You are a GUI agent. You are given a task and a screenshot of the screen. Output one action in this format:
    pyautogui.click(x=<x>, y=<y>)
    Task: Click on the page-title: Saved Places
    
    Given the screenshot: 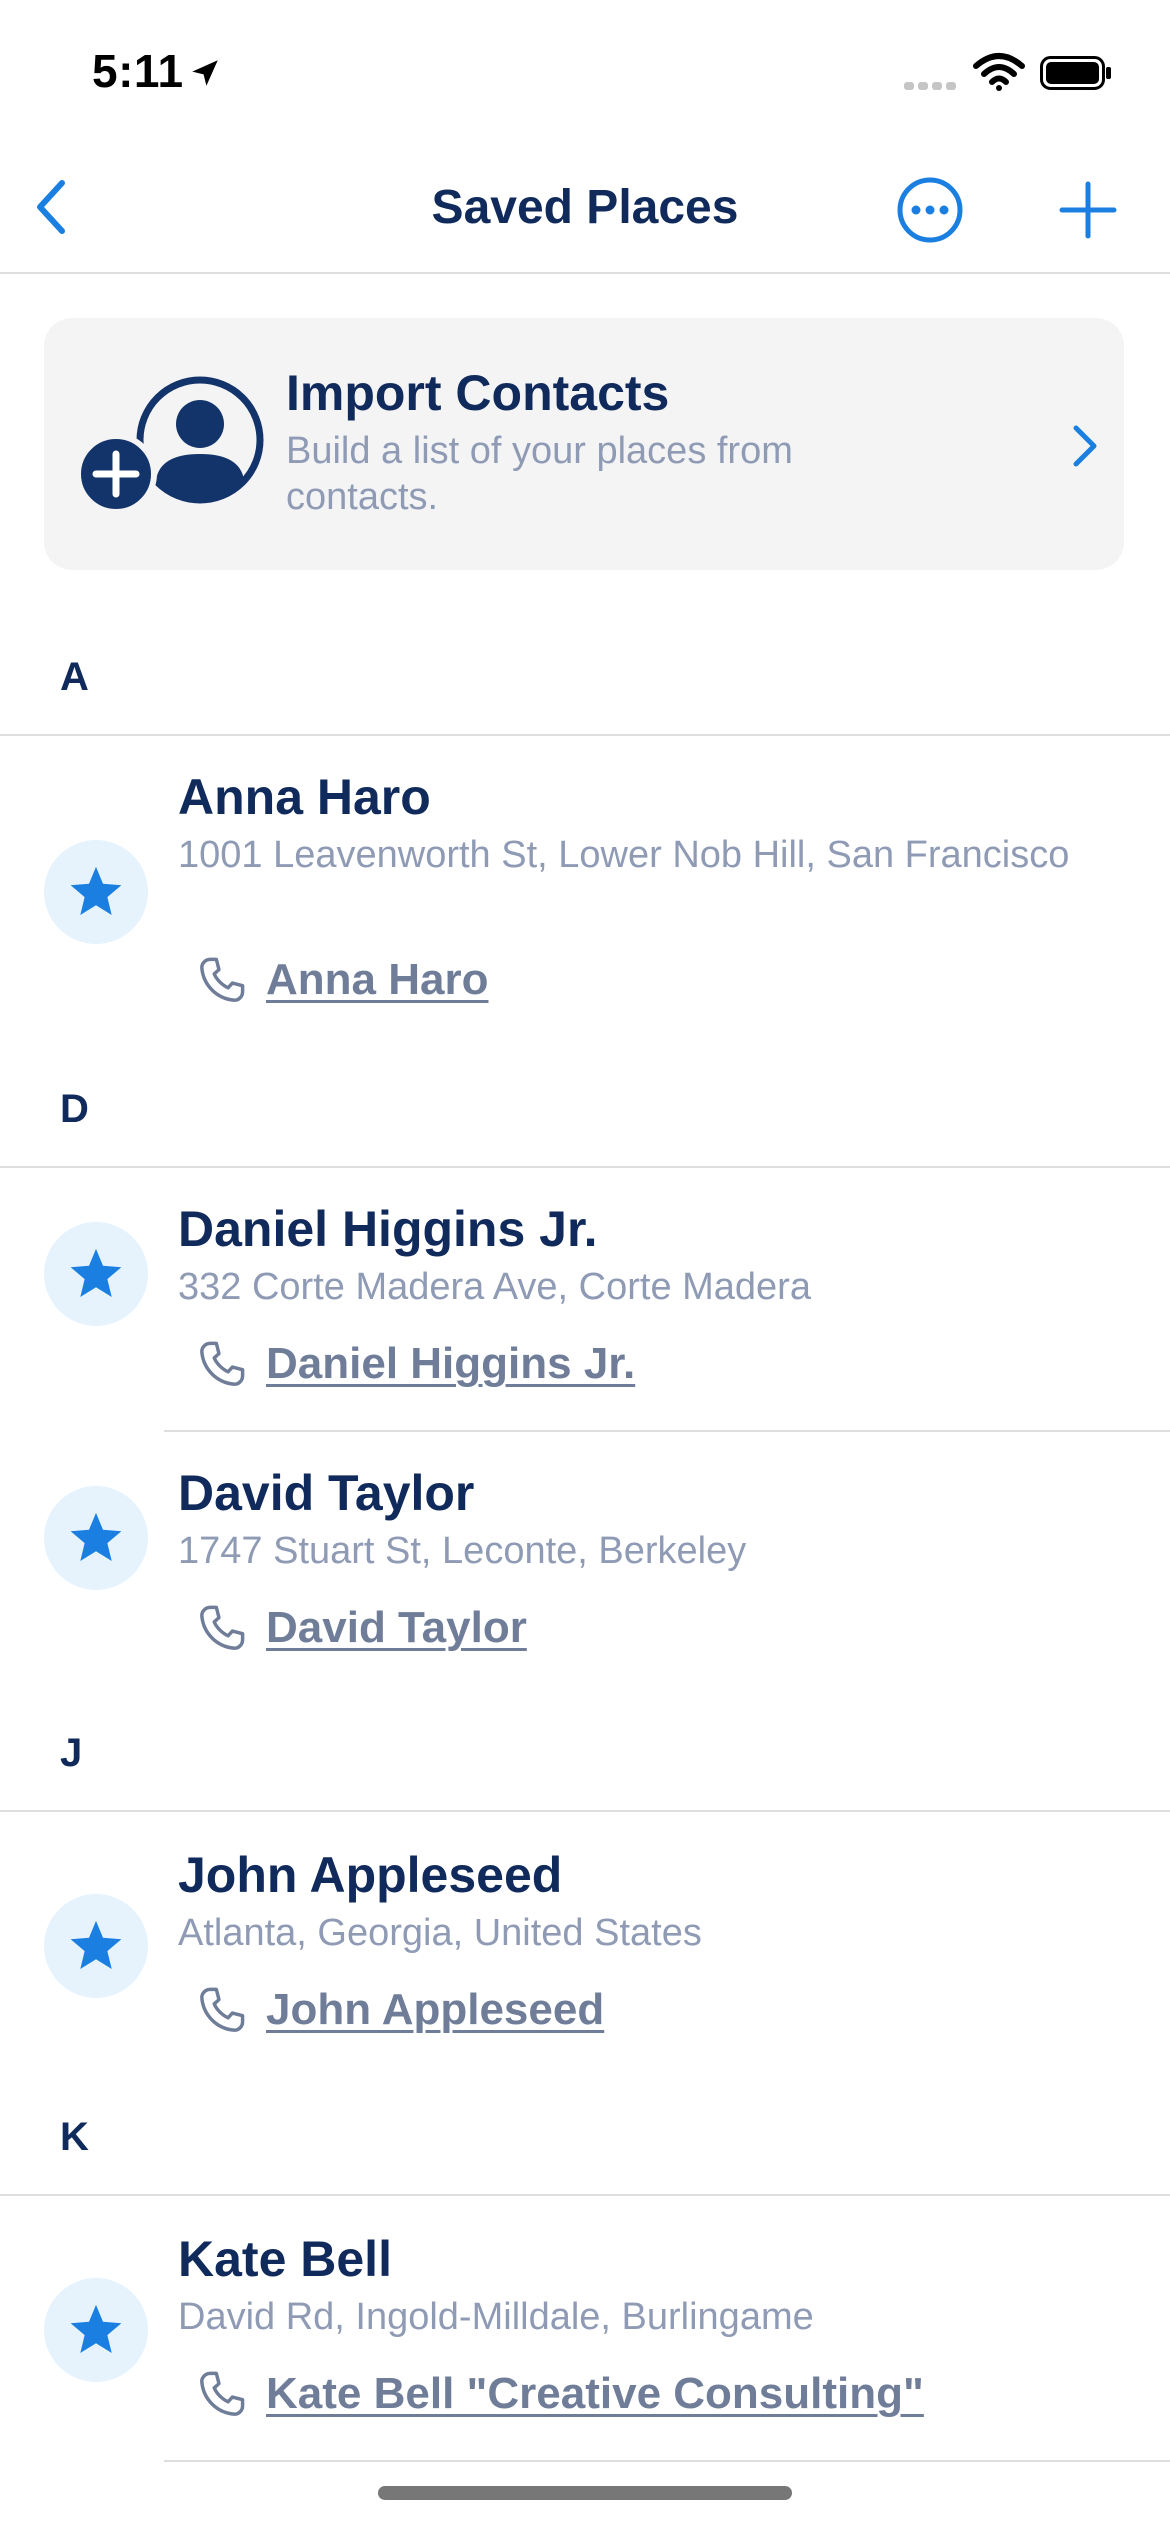 What is the action you would take?
    pyautogui.click(x=585, y=207)
    